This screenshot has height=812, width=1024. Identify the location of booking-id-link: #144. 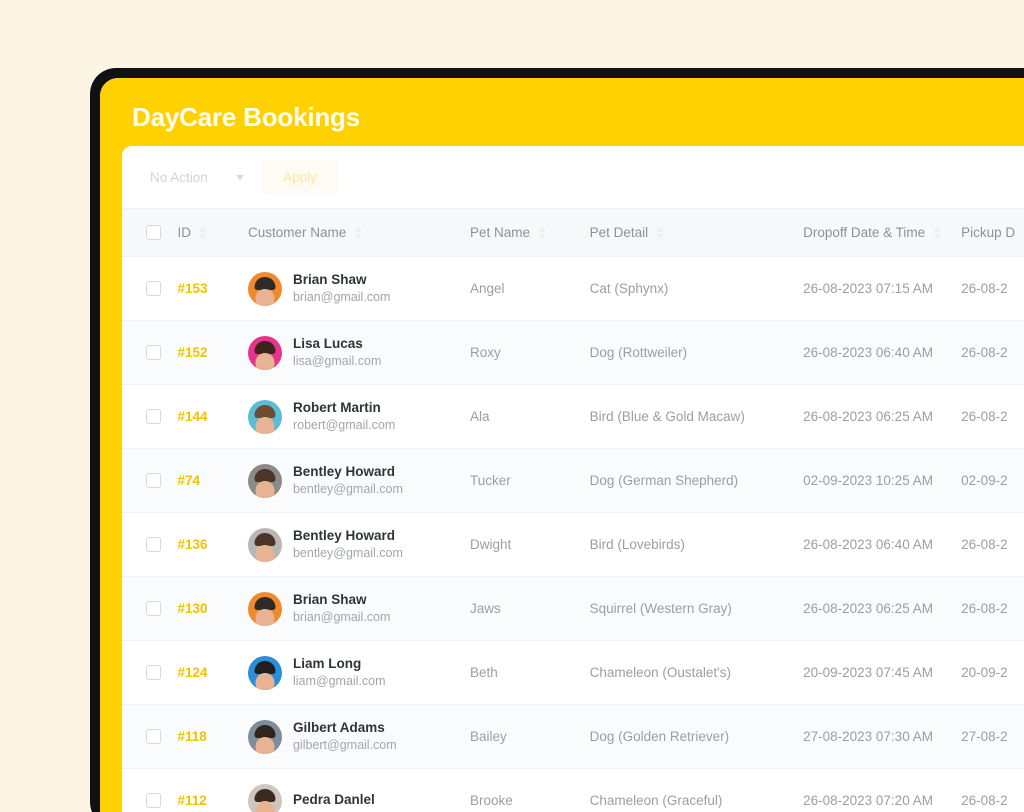
(193, 416).